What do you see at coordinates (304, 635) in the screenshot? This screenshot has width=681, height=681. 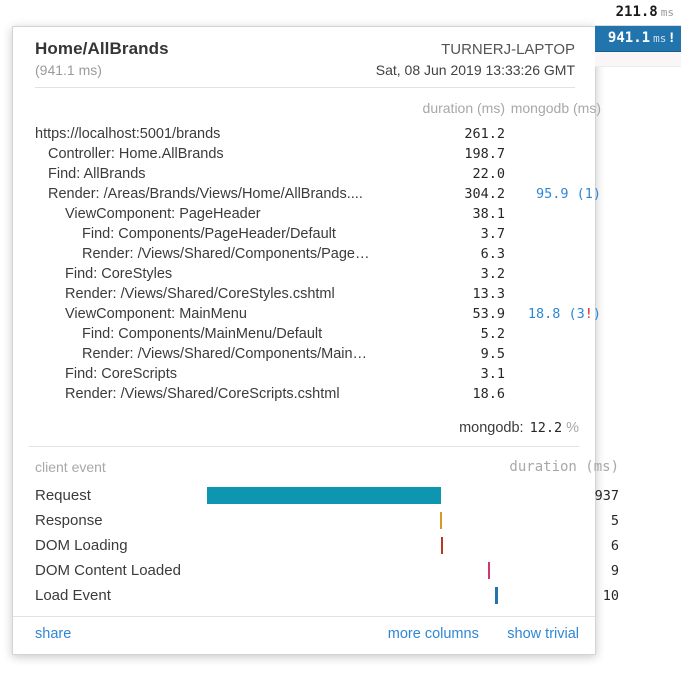 I see `profiler-footer: share more columns show trivial` at bounding box center [304, 635].